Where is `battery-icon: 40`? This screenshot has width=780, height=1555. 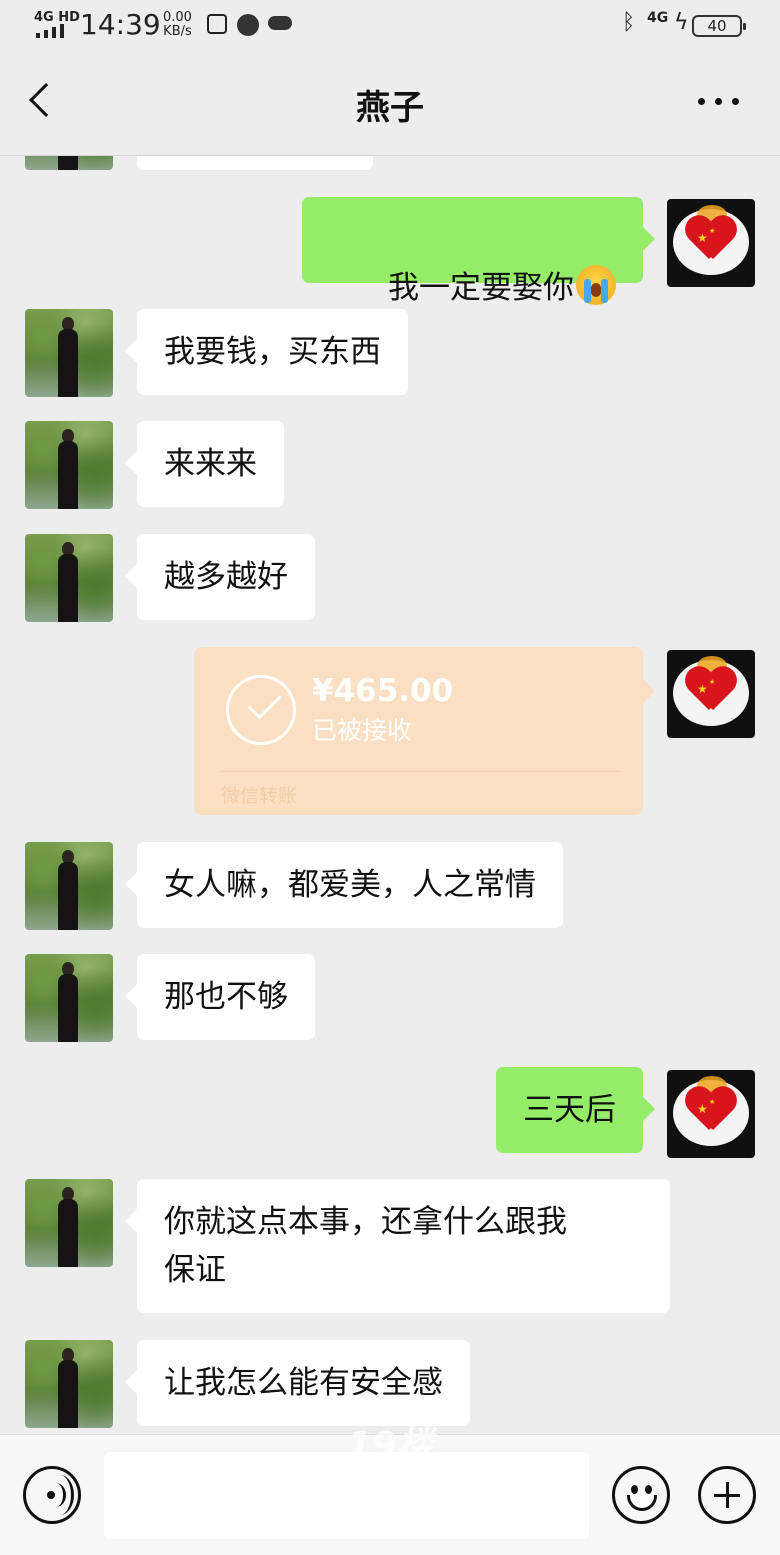
battery-icon: 40 is located at coordinates (719, 26).